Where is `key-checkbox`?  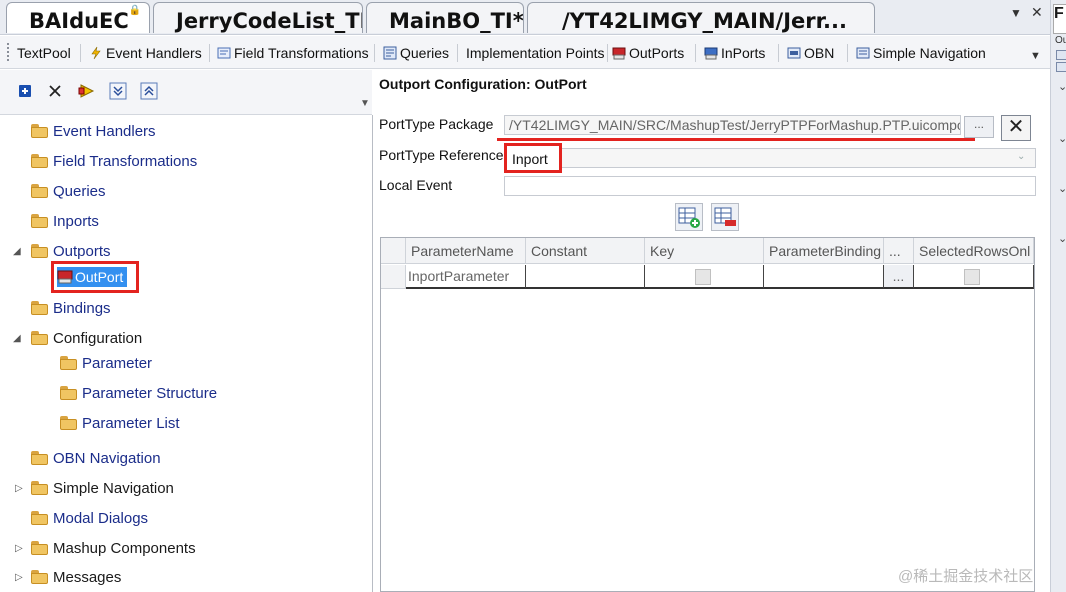 key-checkbox is located at coordinates (703, 277).